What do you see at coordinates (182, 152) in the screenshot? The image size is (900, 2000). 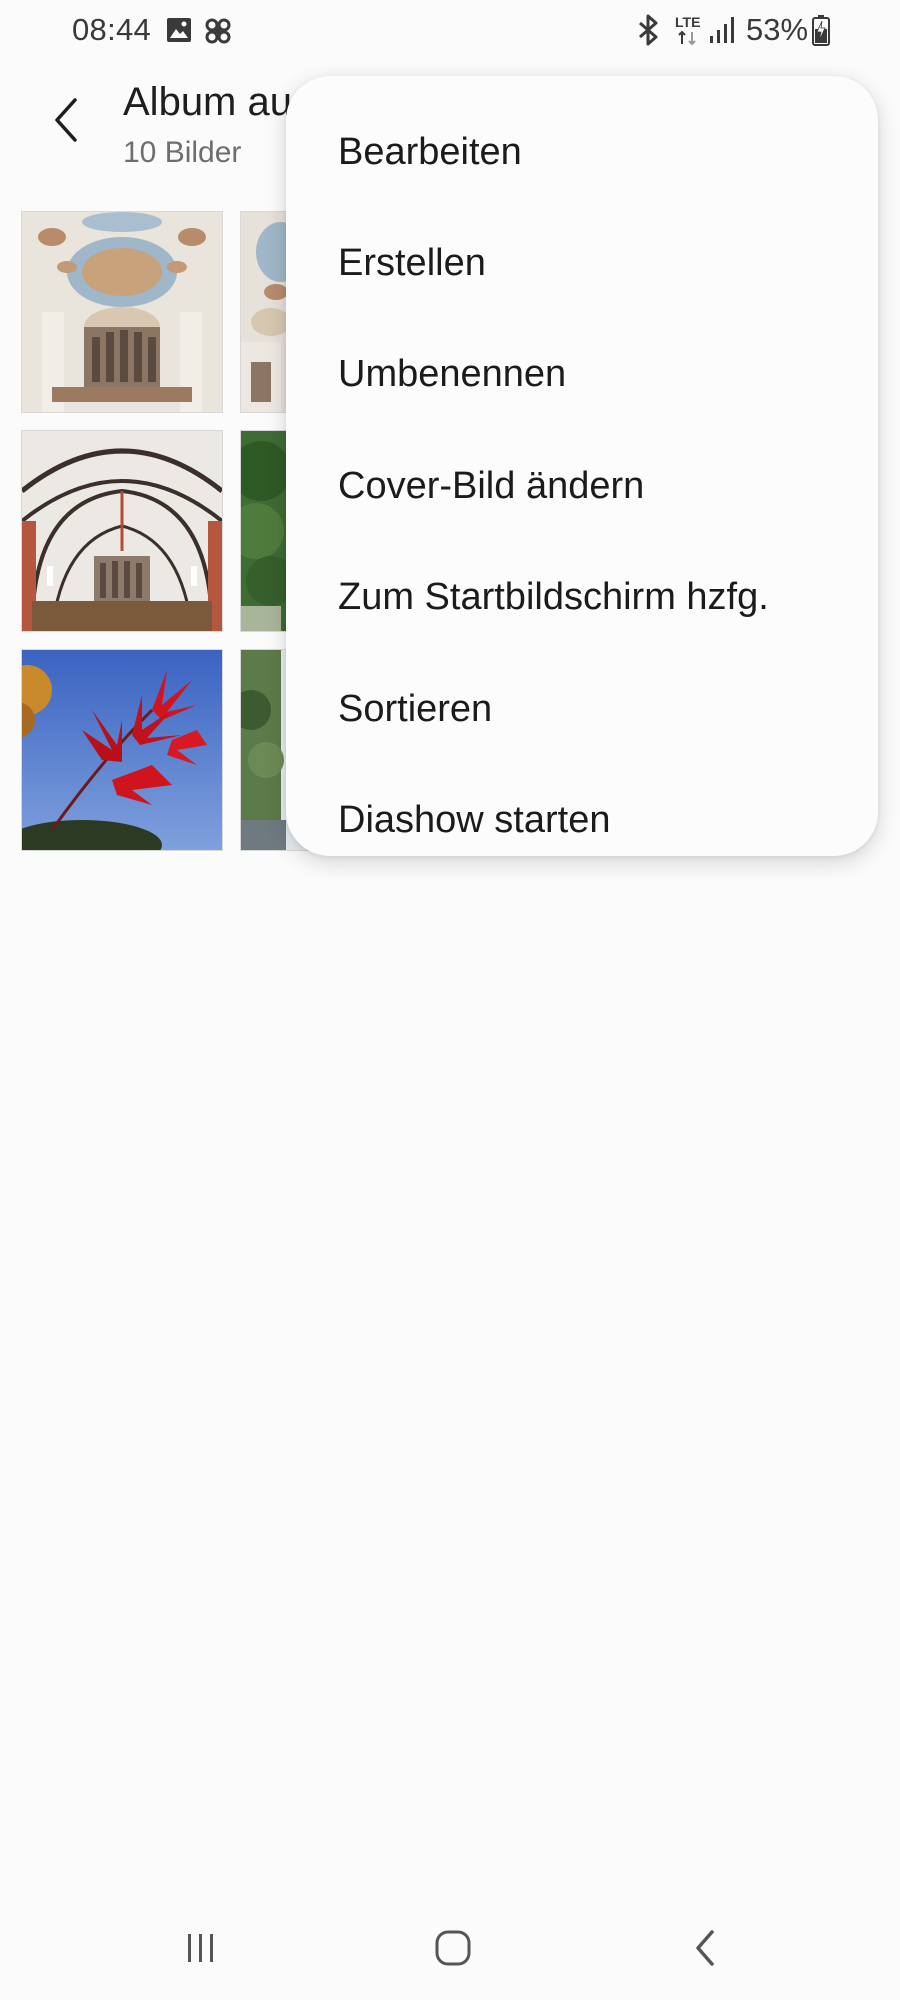 I see `album-image-count: 10 Bilder` at bounding box center [182, 152].